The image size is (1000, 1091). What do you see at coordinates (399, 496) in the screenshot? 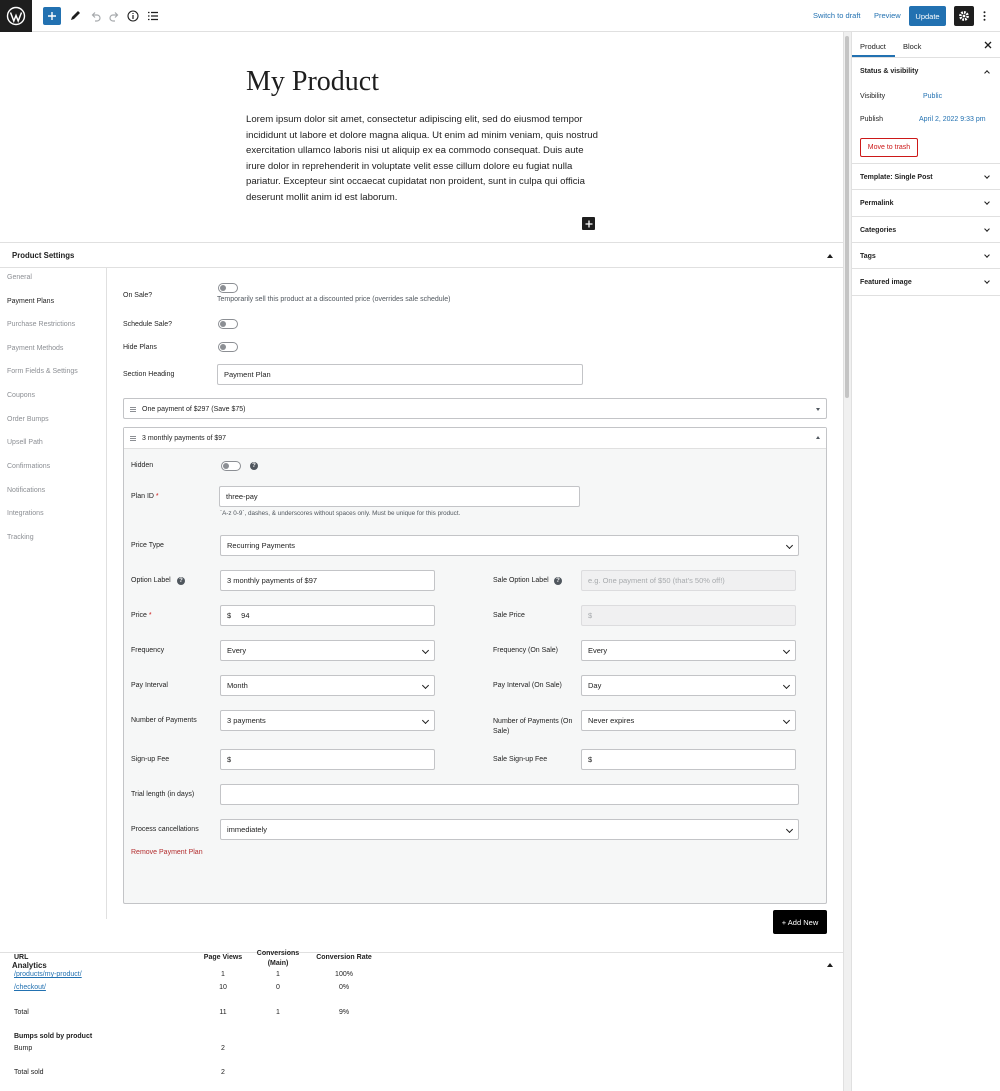
I see `plan-id-input: three-pay` at bounding box center [399, 496].